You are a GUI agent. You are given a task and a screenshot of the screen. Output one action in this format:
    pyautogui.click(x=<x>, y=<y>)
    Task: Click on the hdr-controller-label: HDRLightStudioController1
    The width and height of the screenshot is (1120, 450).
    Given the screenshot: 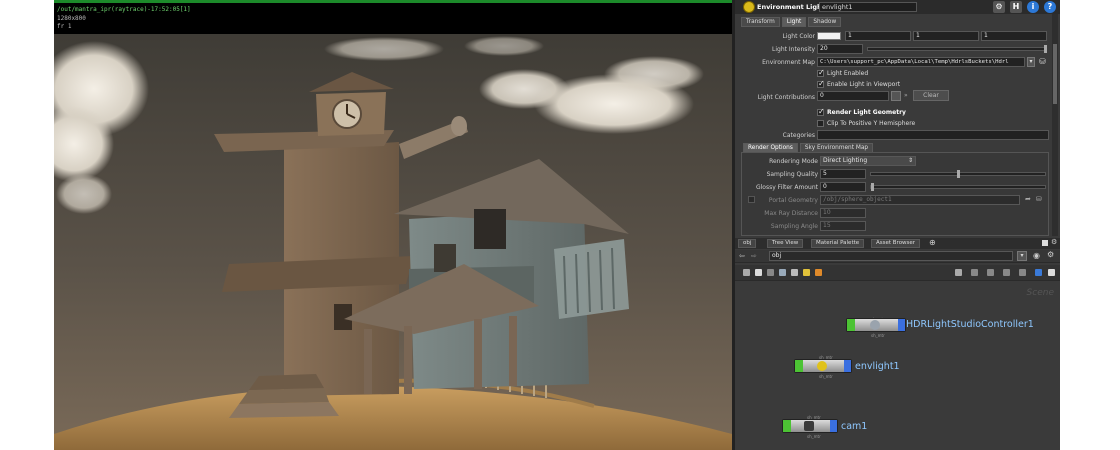 What is the action you would take?
    pyautogui.click(x=970, y=324)
    